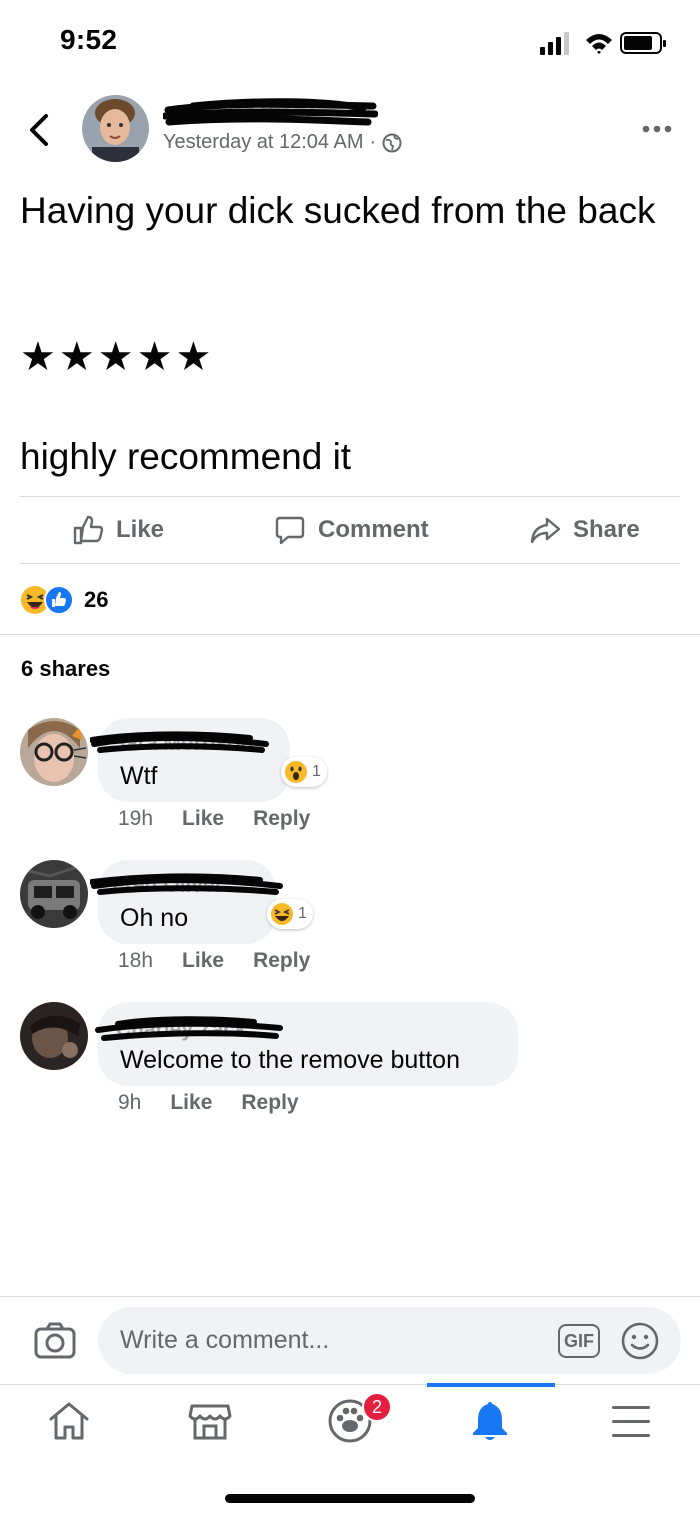  What do you see at coordinates (657, 129) in the screenshot?
I see `more-options-icon` at bounding box center [657, 129].